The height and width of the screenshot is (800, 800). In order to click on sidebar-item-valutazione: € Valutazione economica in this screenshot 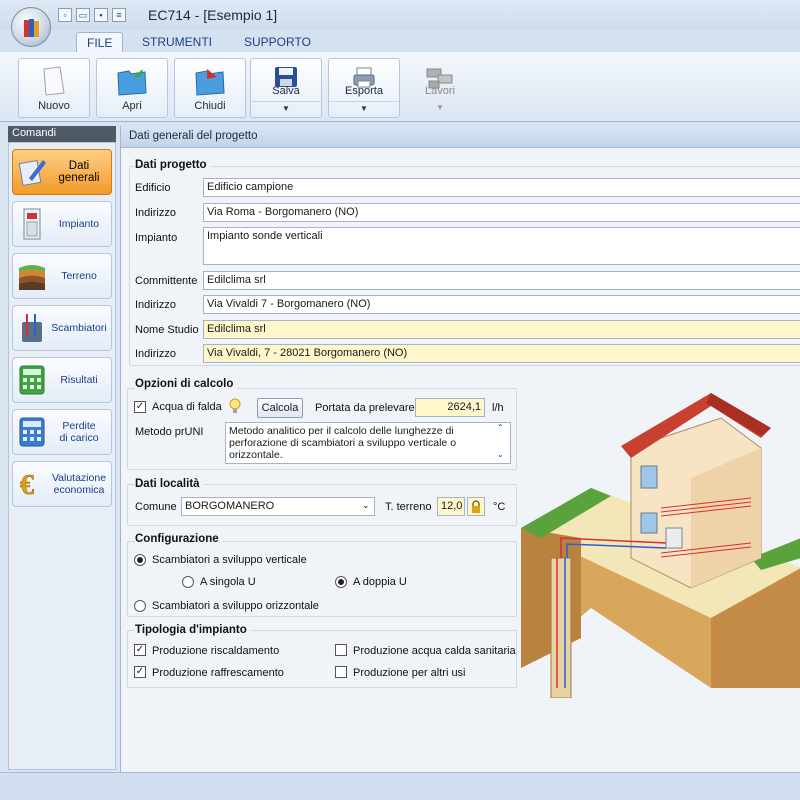, I will do `click(62, 484)`.